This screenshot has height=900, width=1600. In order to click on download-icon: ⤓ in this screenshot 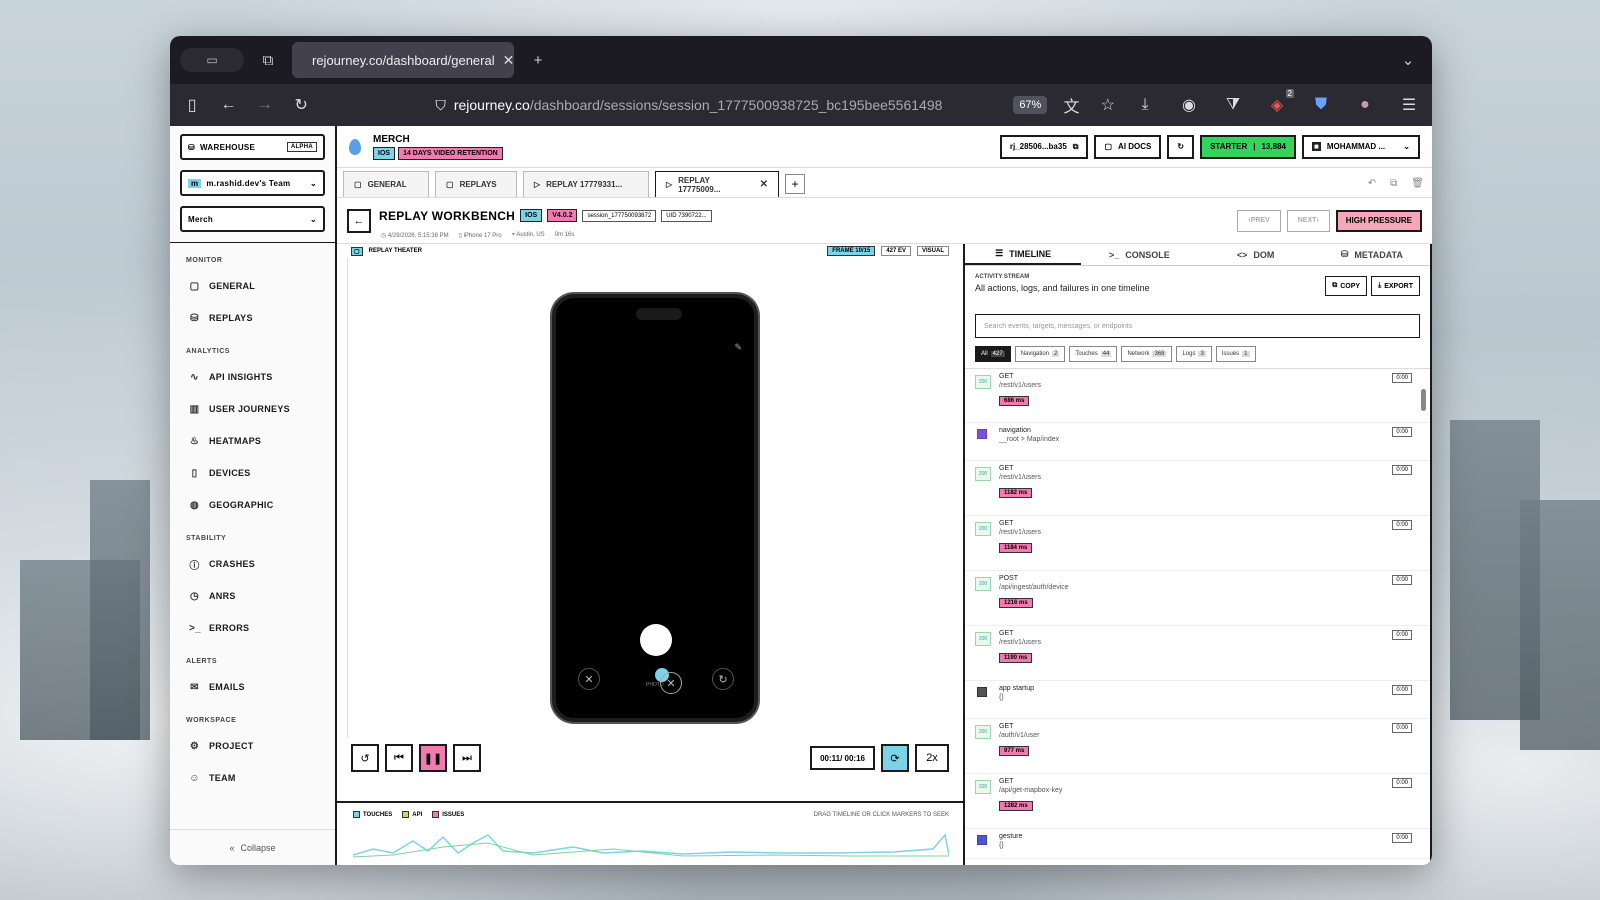, I will do `click(1145, 105)`.